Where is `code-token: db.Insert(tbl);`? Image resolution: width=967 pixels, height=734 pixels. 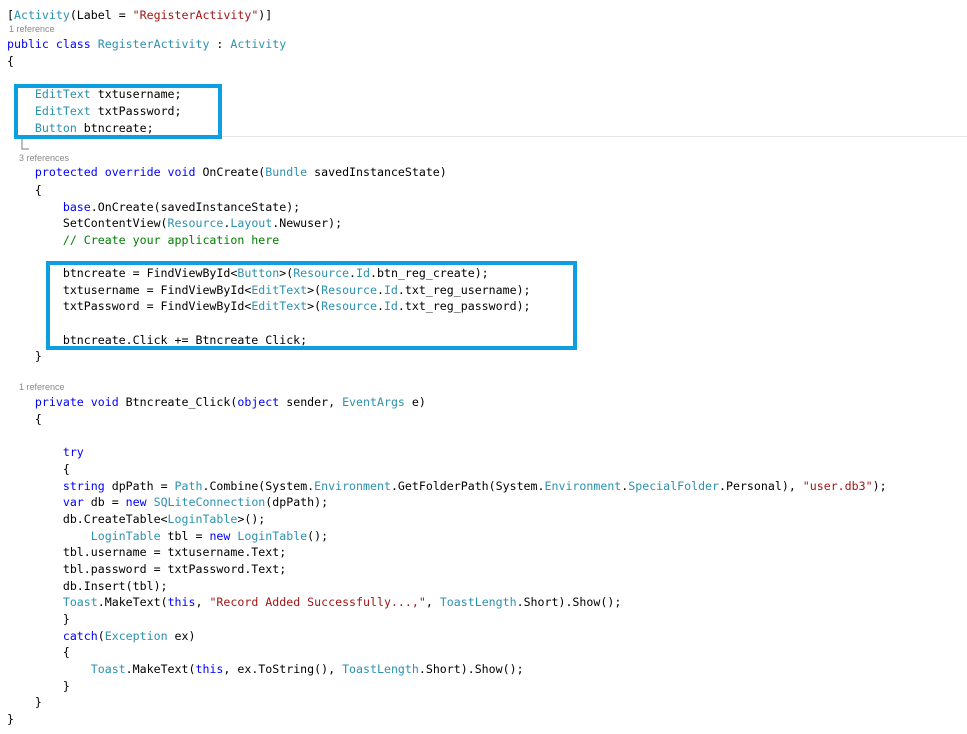
code-token: db.Insert(tbl); is located at coordinates (87, 586).